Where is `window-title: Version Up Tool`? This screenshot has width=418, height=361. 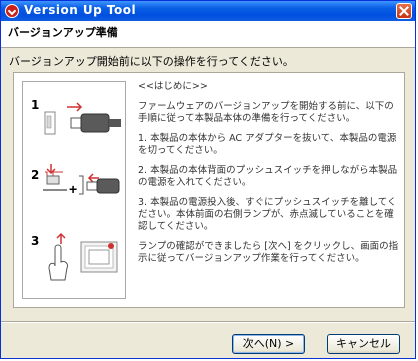
window-title: Version Up Tool is located at coordinates (80, 10).